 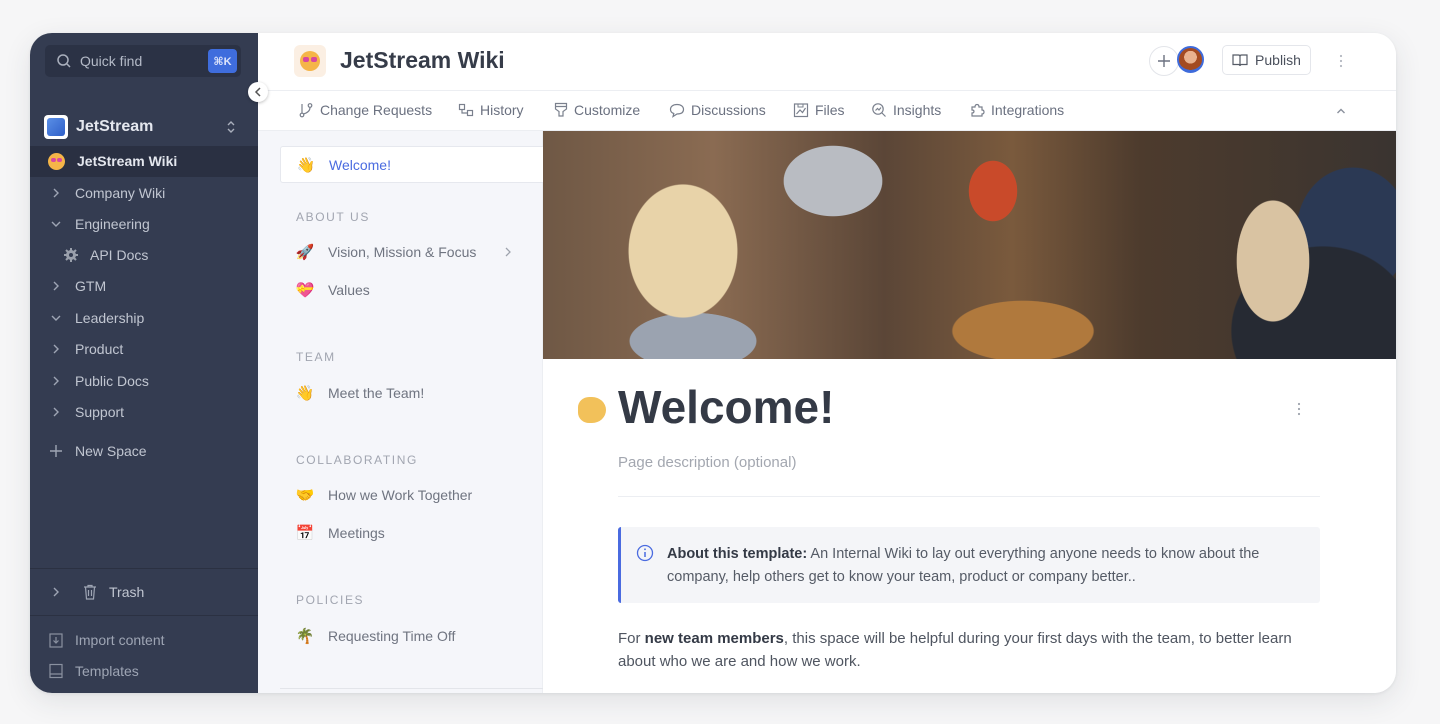 I want to click on publish-button: Publish, so click(x=1266, y=60).